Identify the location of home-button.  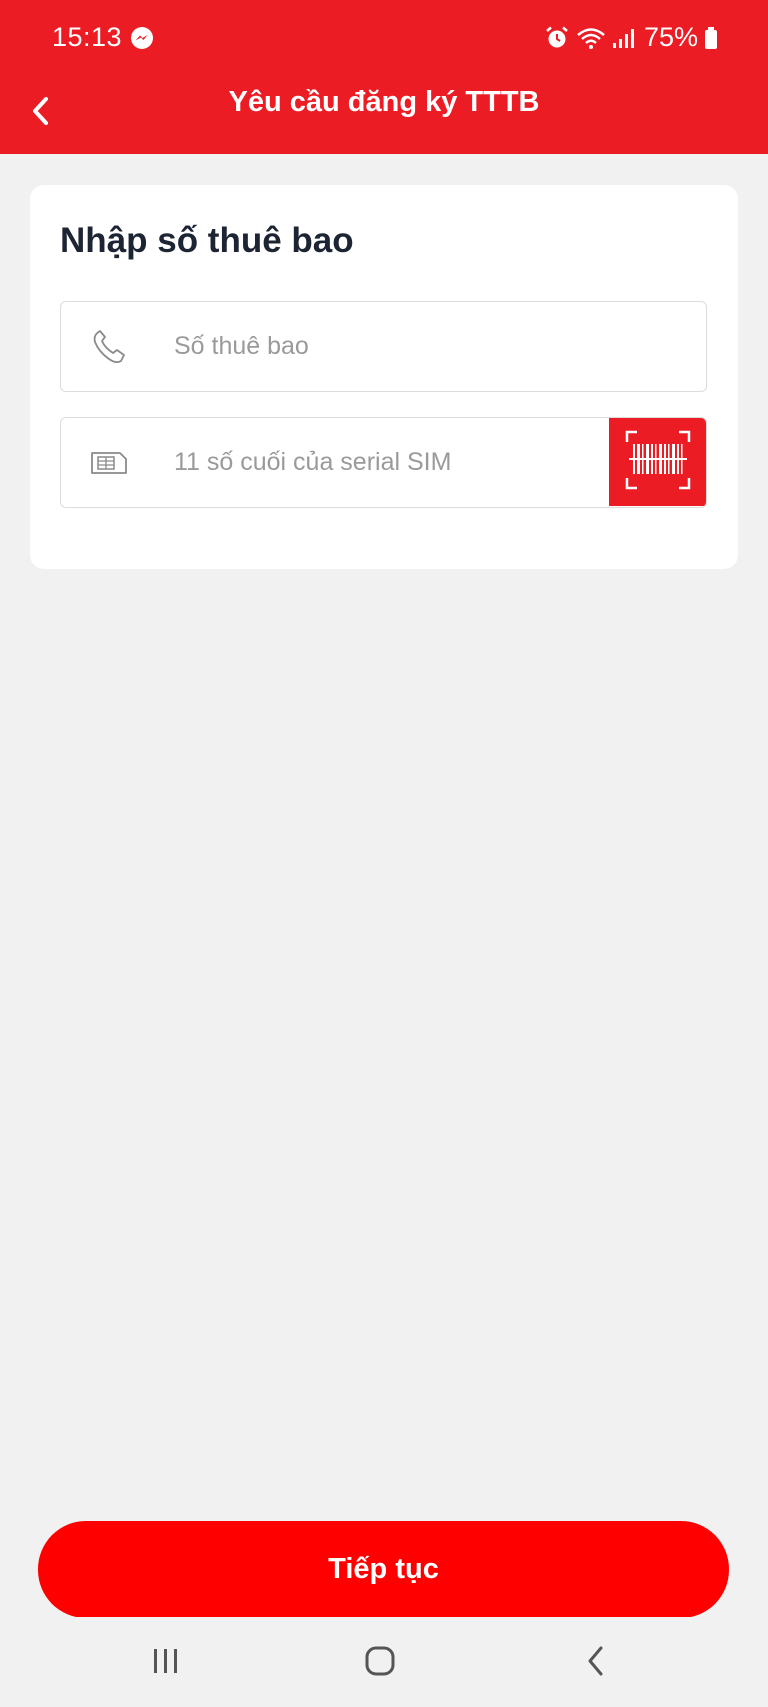
(380, 1663).